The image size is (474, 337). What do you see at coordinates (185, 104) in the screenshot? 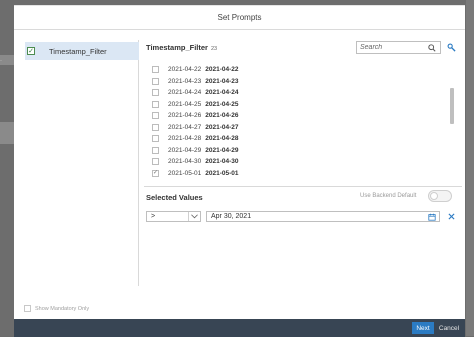
I see `value-key: 2021-04-25` at bounding box center [185, 104].